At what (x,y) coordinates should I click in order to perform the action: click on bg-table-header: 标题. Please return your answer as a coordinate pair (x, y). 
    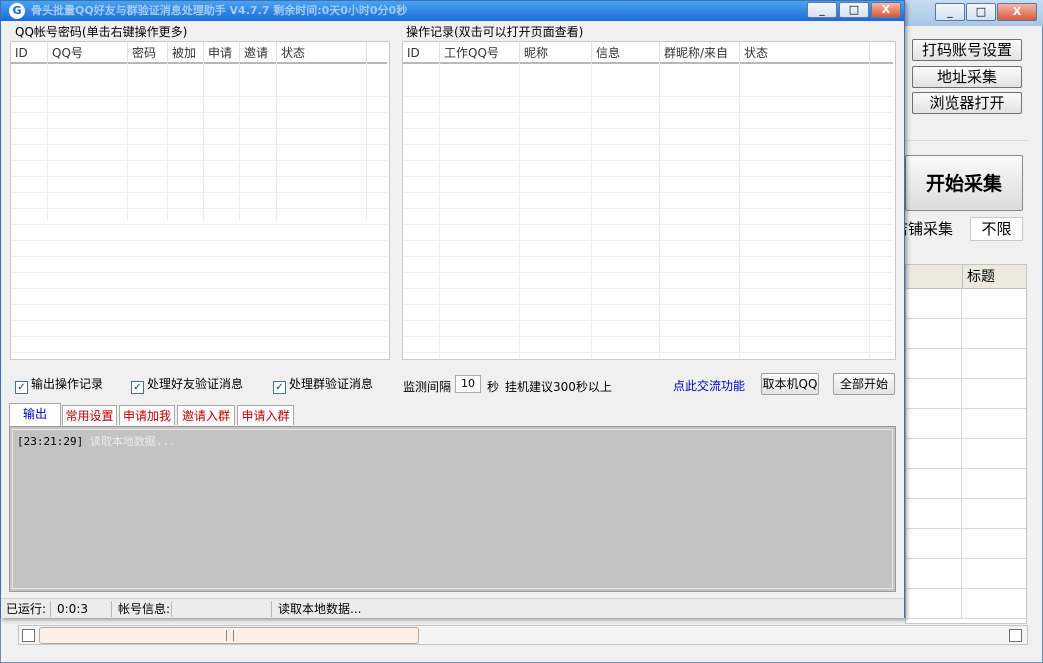
    Looking at the image, I should click on (966, 277).